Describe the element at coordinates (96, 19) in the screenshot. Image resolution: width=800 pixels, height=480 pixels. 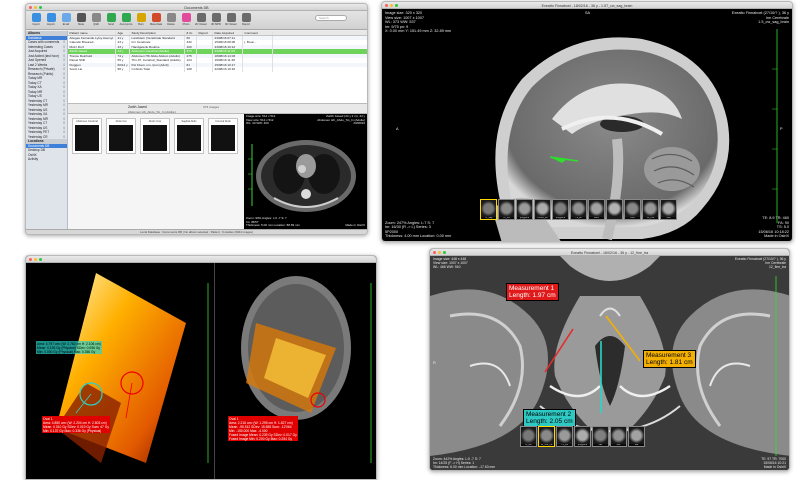
I see `toolbar-q-r-button: Q&R` at that location.